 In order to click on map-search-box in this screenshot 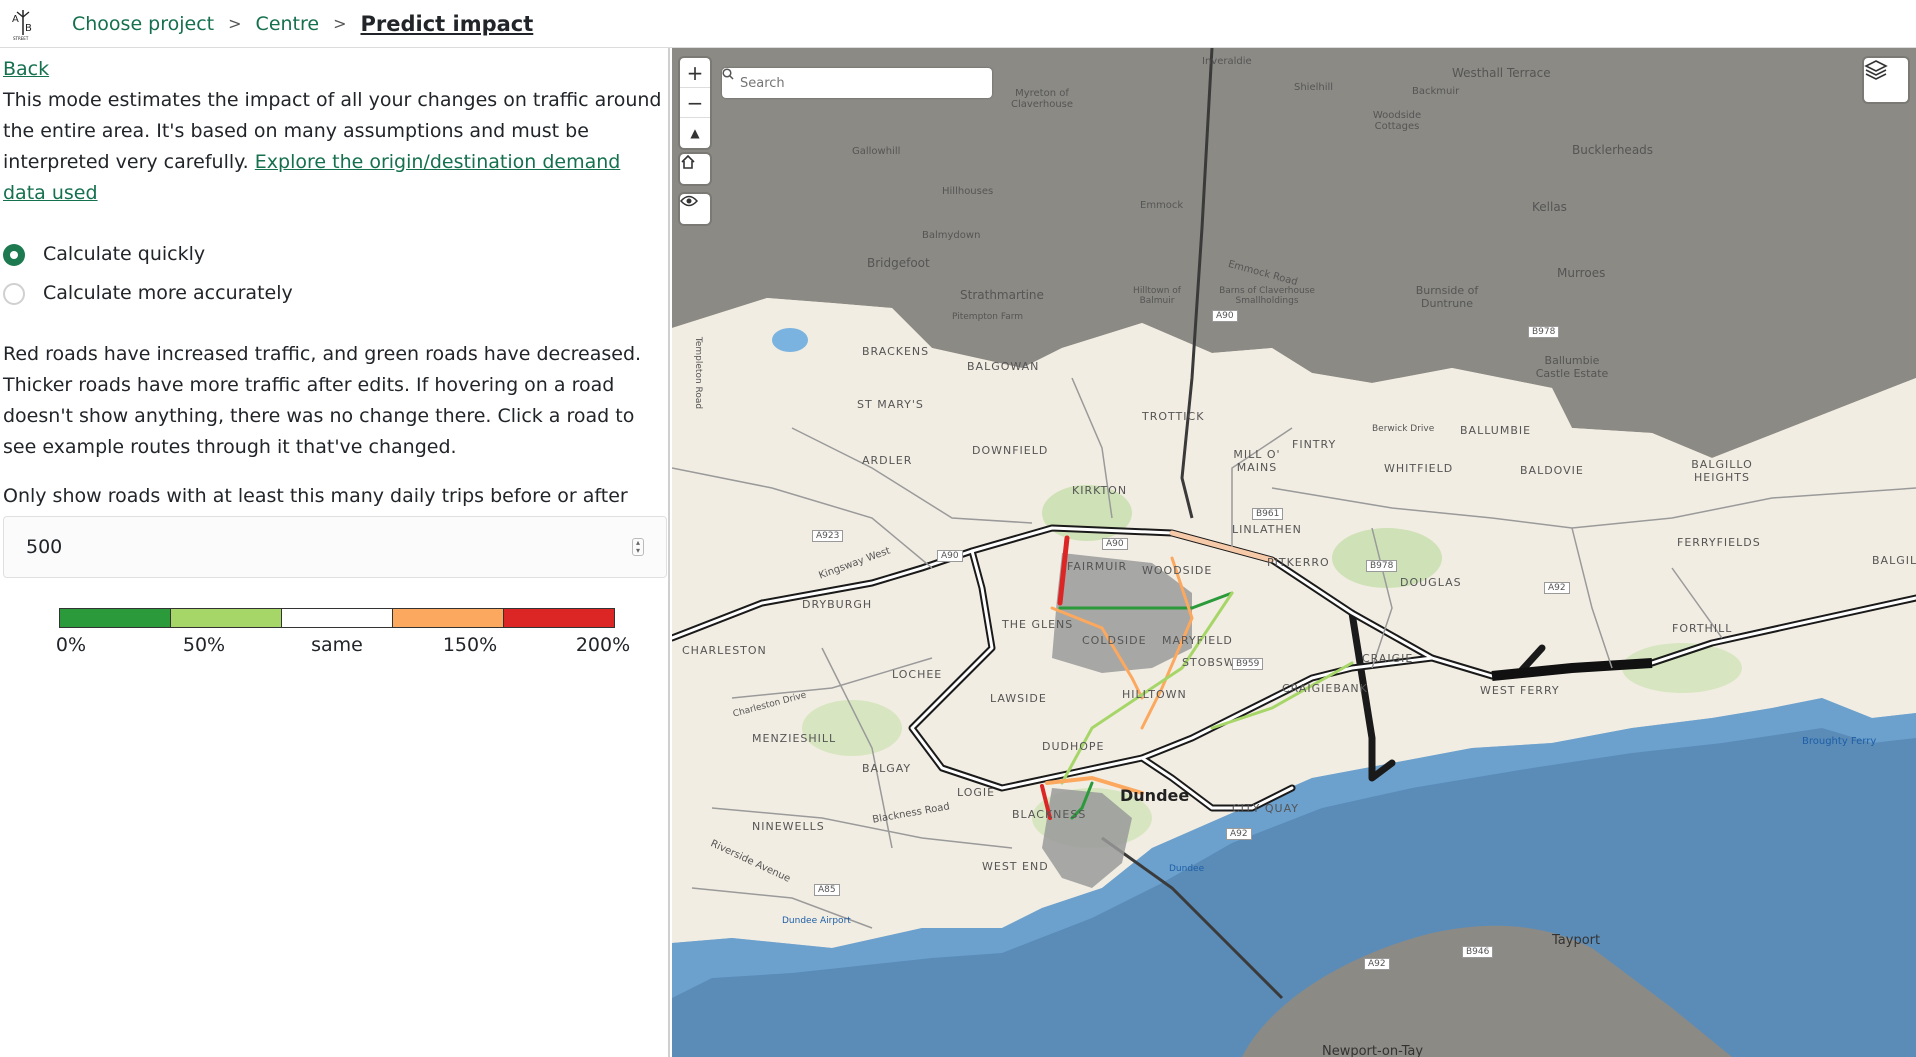, I will do `click(857, 83)`.